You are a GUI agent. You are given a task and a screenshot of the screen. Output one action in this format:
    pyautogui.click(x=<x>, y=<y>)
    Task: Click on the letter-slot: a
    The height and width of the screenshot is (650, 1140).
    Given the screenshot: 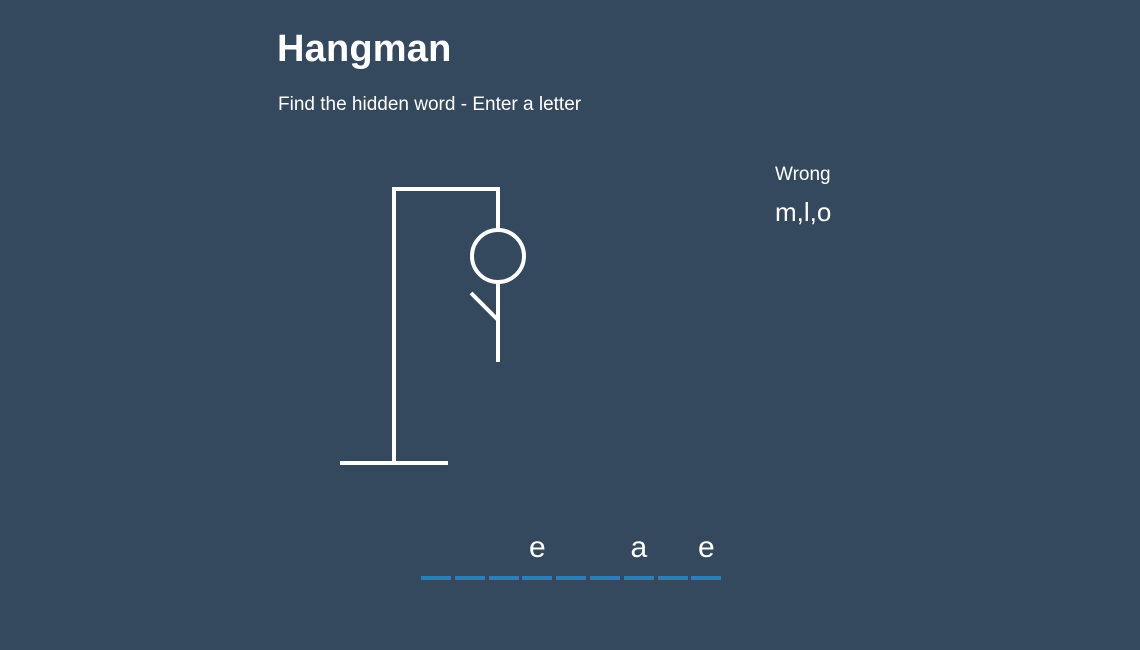 What is the action you would take?
    pyautogui.click(x=638, y=555)
    